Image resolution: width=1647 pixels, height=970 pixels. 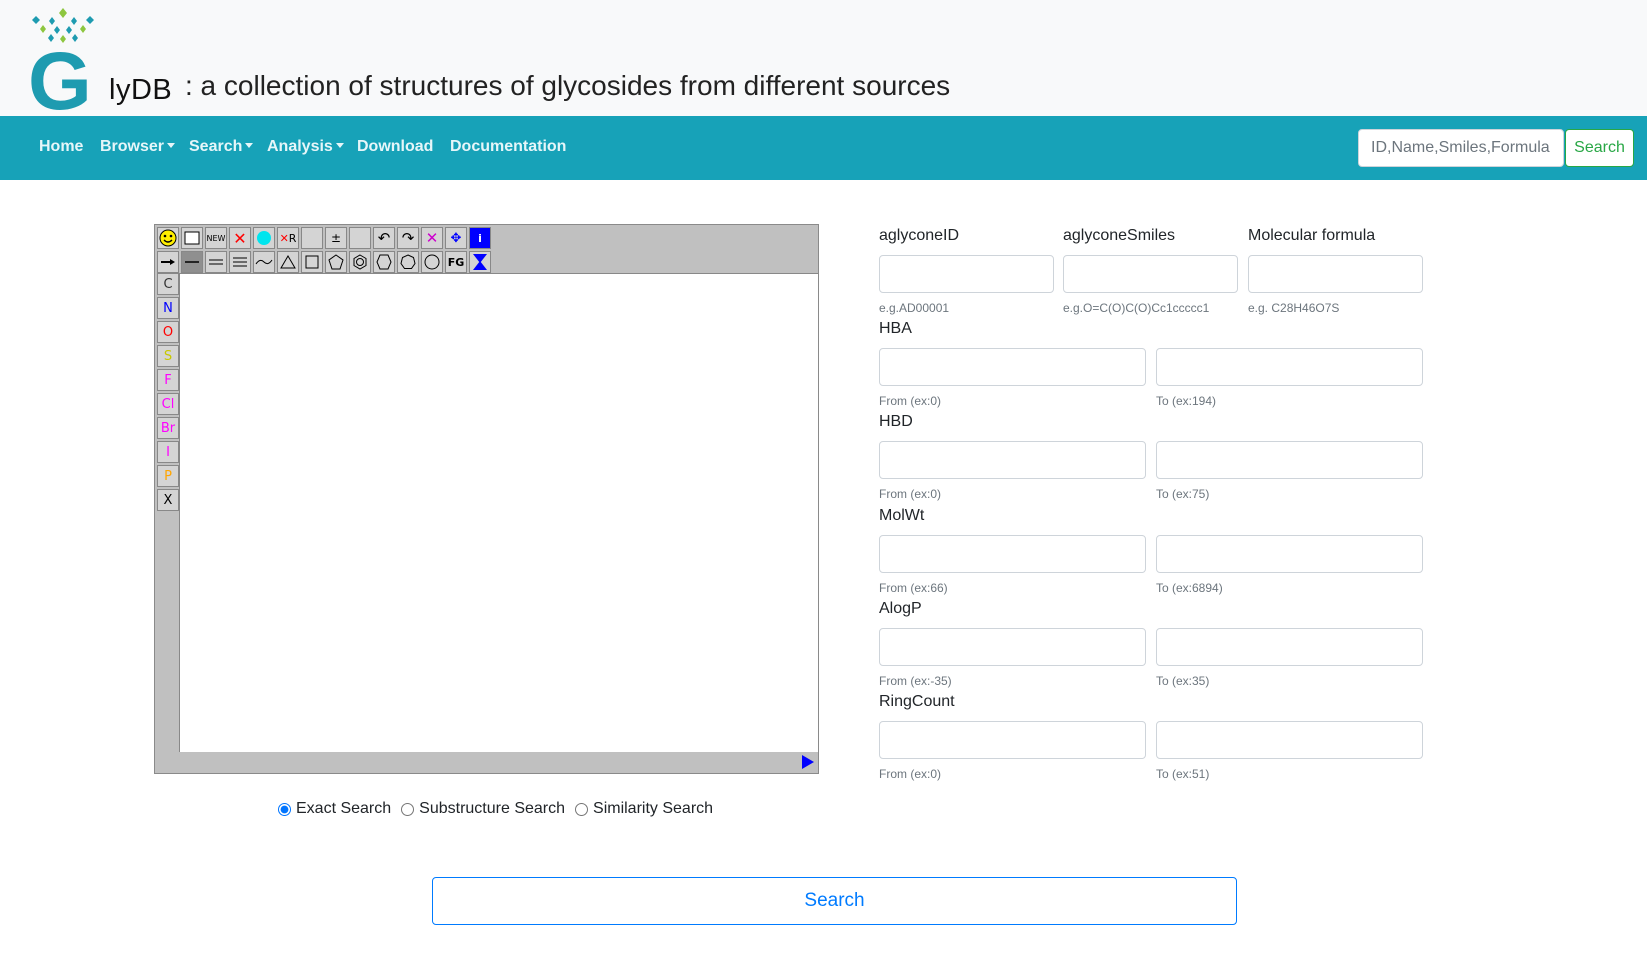 I want to click on element-x: X, so click(x=168, y=500).